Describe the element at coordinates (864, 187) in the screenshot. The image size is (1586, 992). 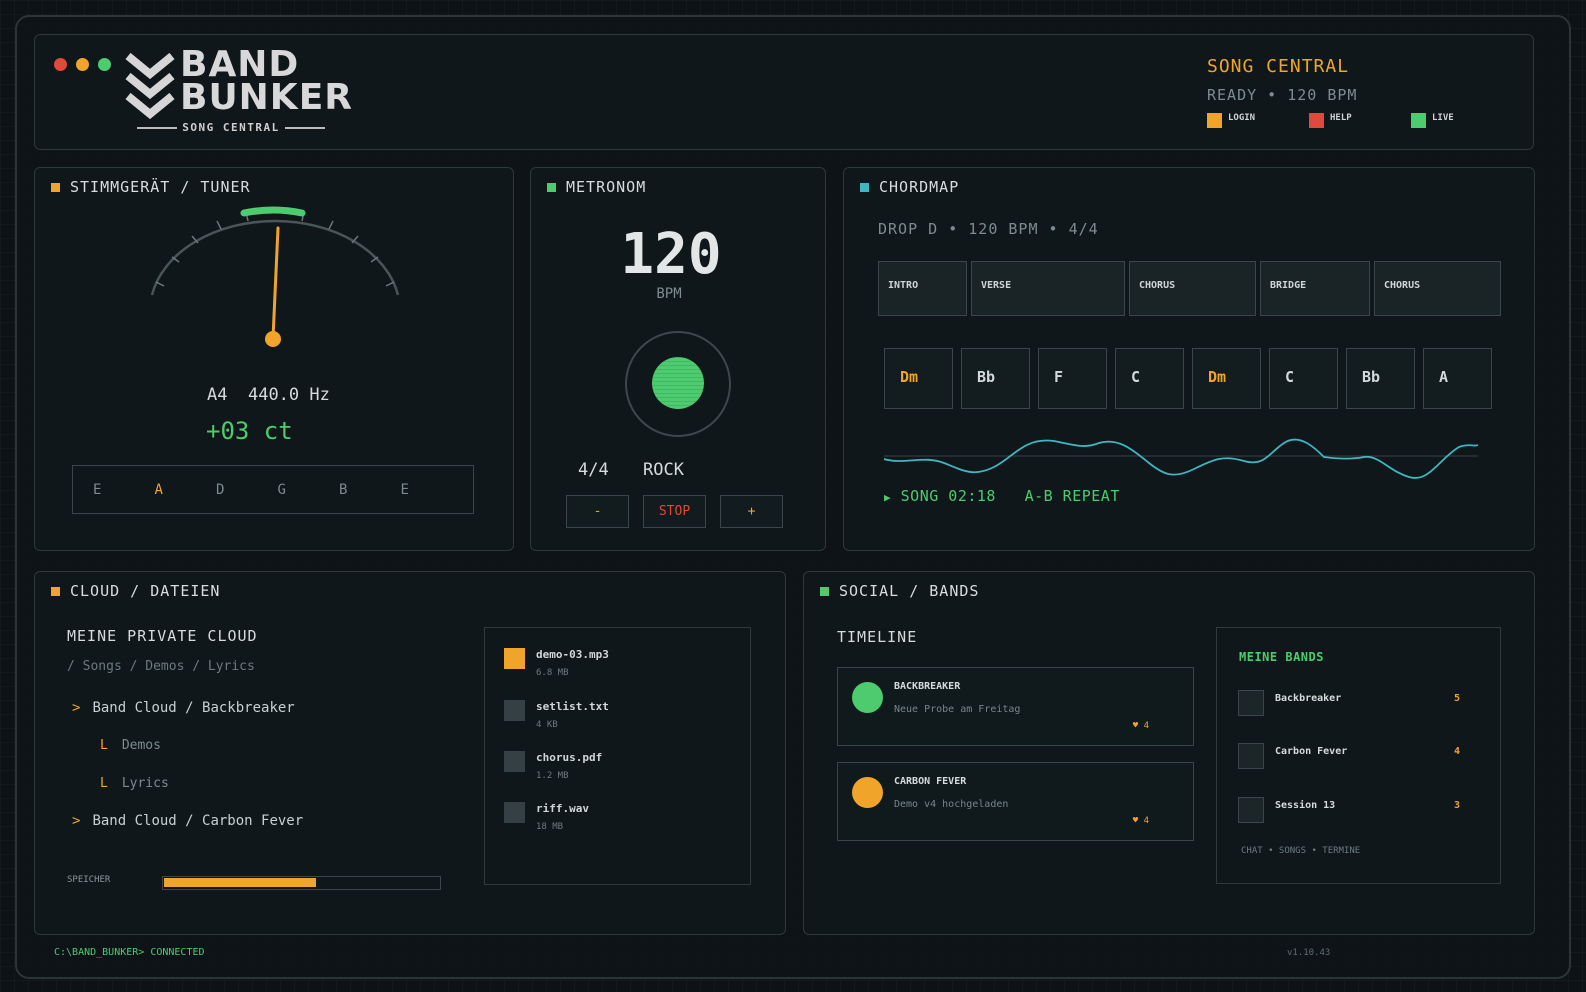
I see `chordmap-title-marker` at that location.